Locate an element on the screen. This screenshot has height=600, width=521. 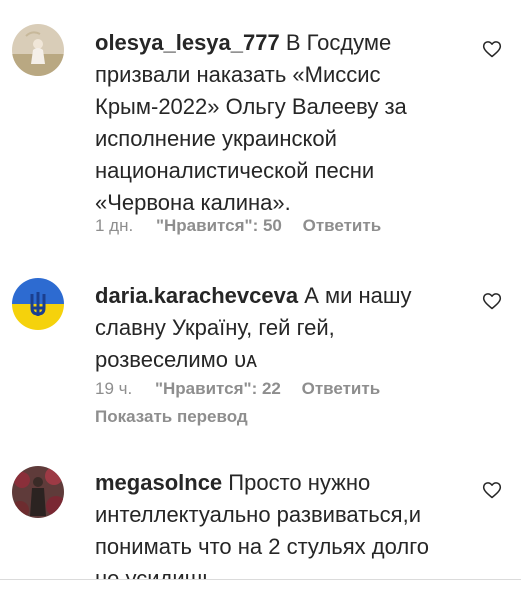
comment-time: 19 ч. is located at coordinates (113, 388).